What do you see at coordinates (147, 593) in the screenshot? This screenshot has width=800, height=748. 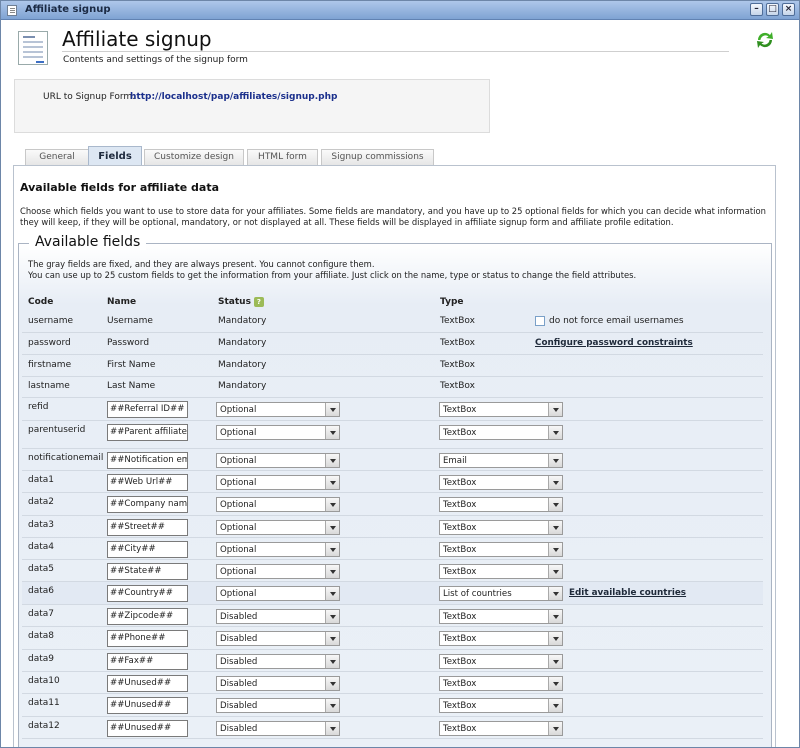 I see `field-name-input: ##Country##` at bounding box center [147, 593].